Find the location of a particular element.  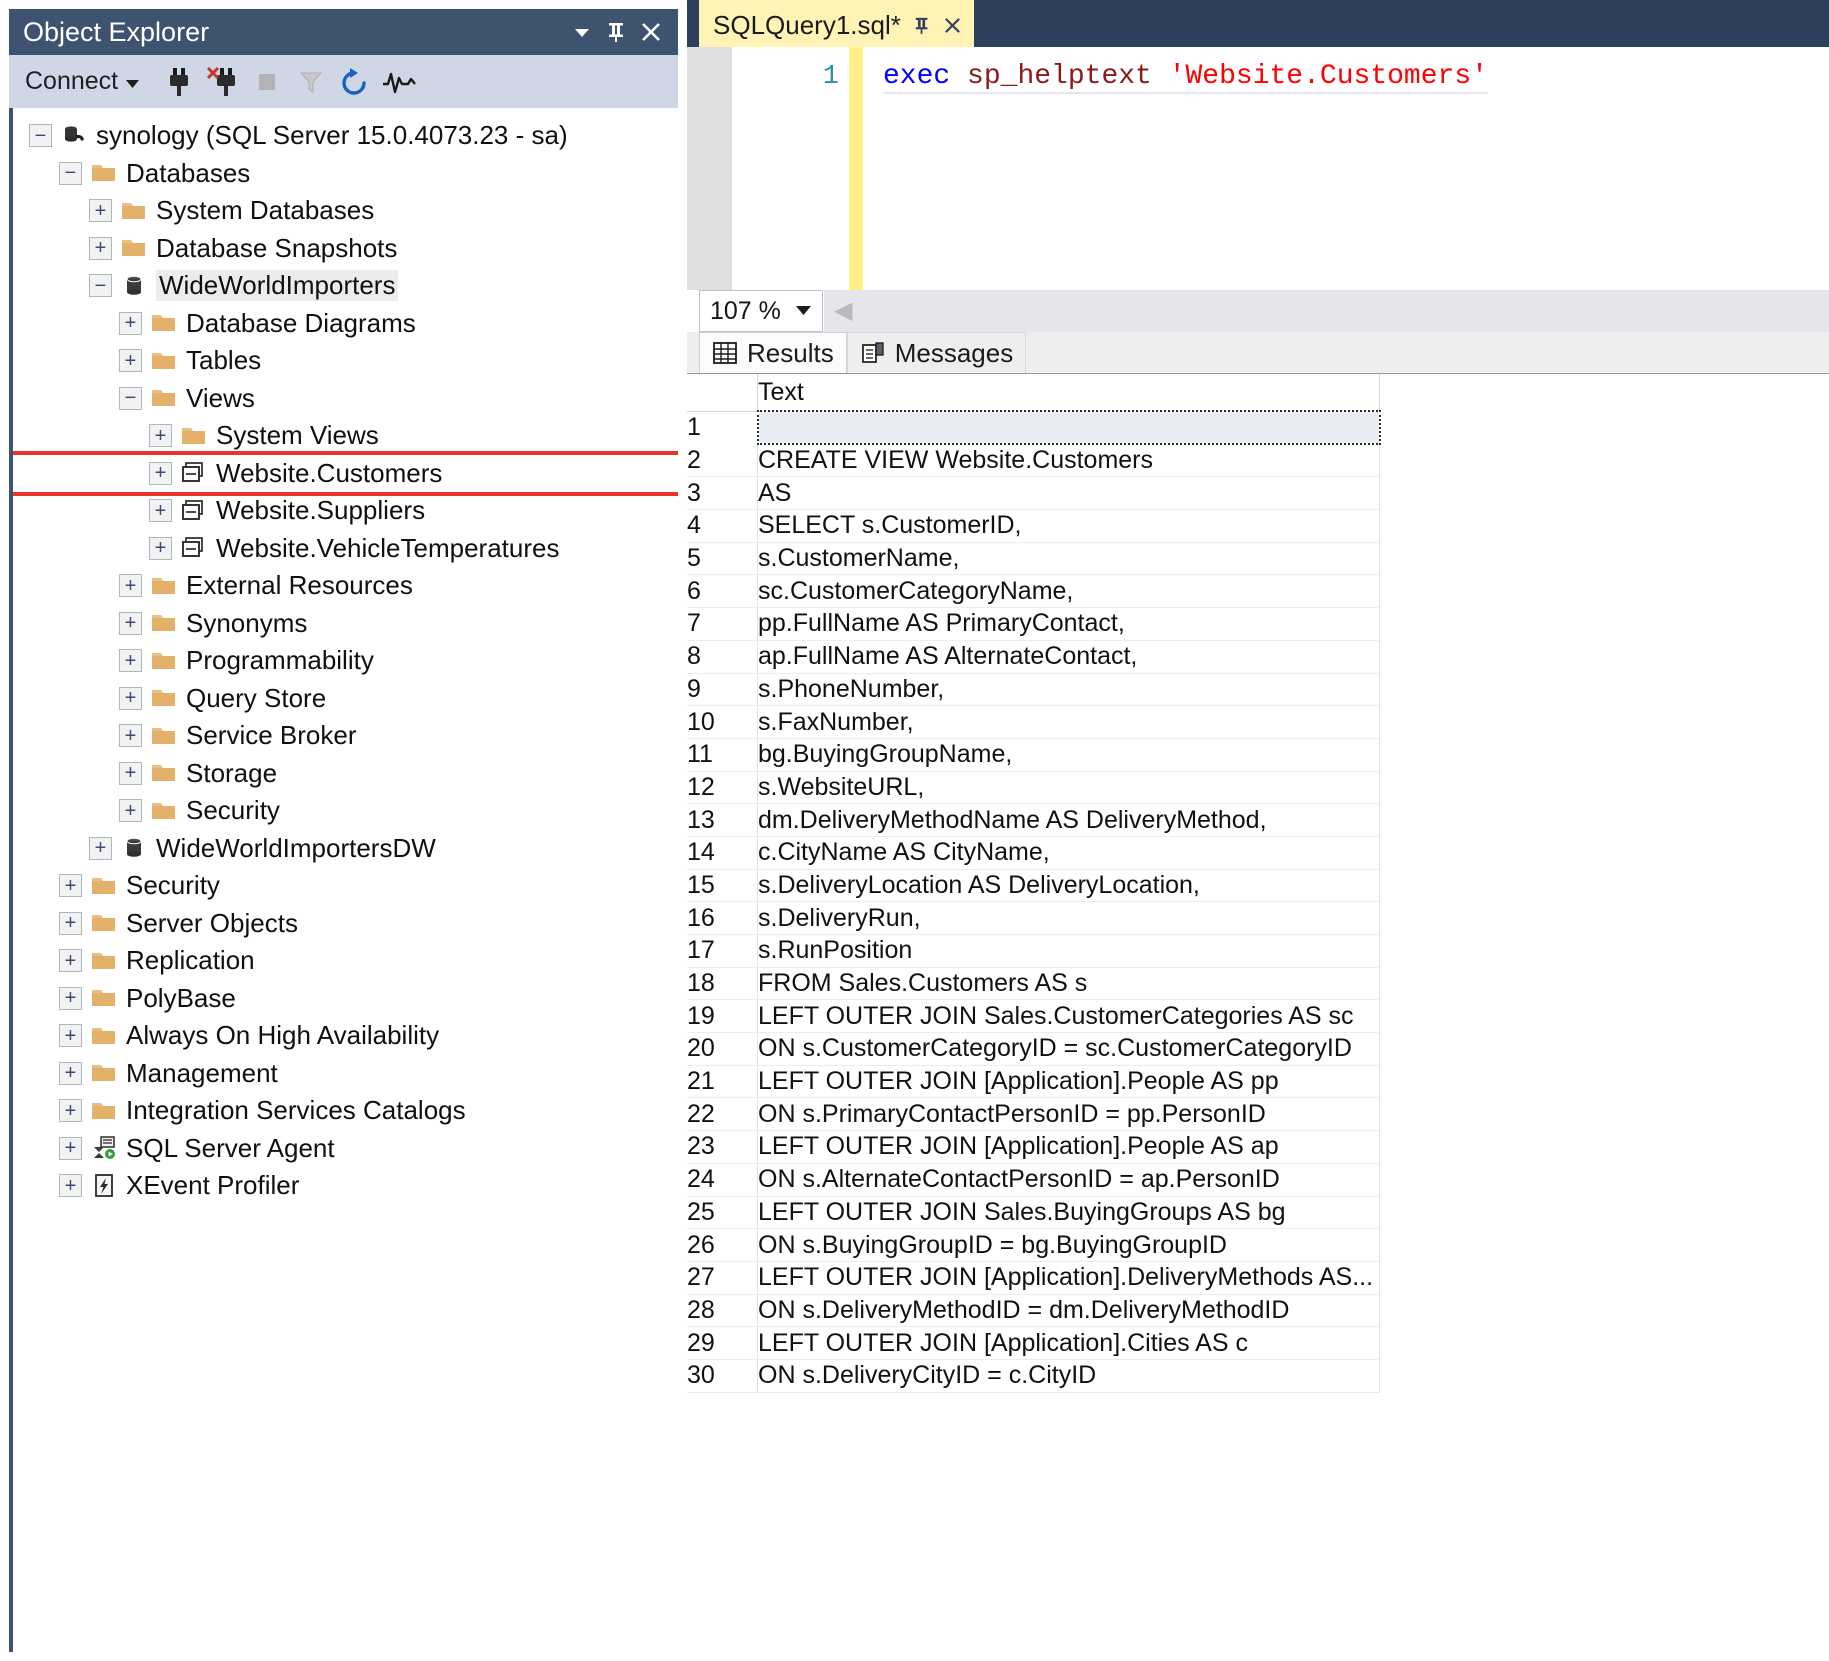

close-icon is located at coordinates (651, 32).